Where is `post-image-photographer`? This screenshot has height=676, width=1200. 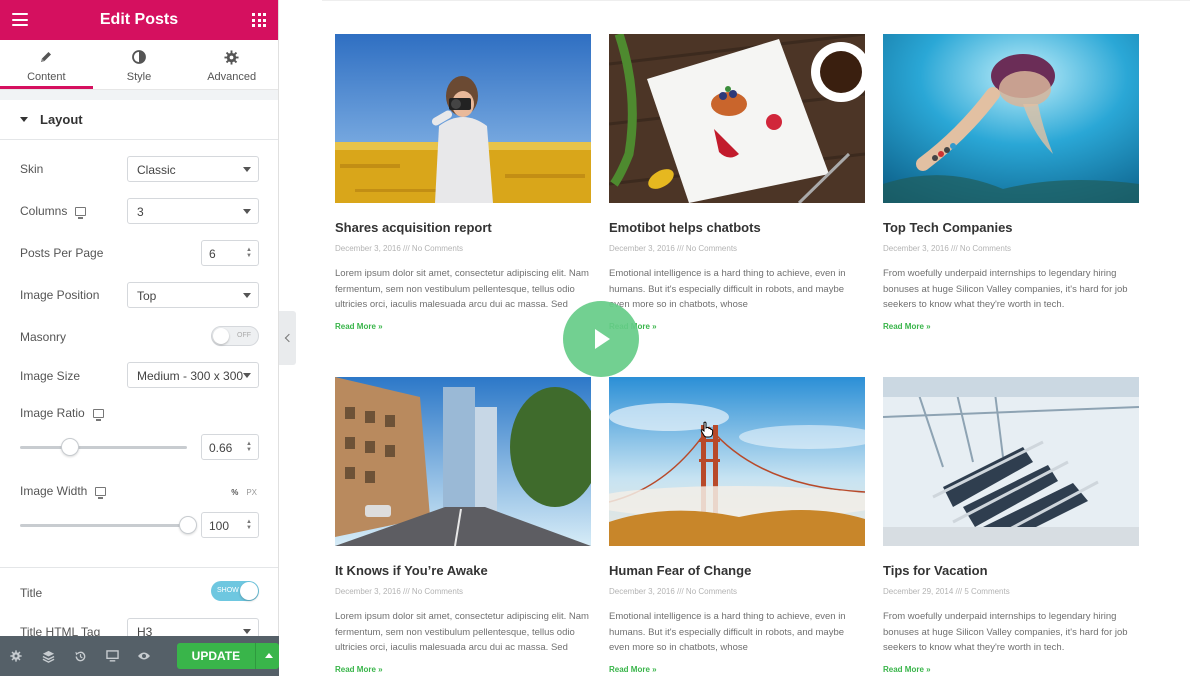 post-image-photographer is located at coordinates (463, 118).